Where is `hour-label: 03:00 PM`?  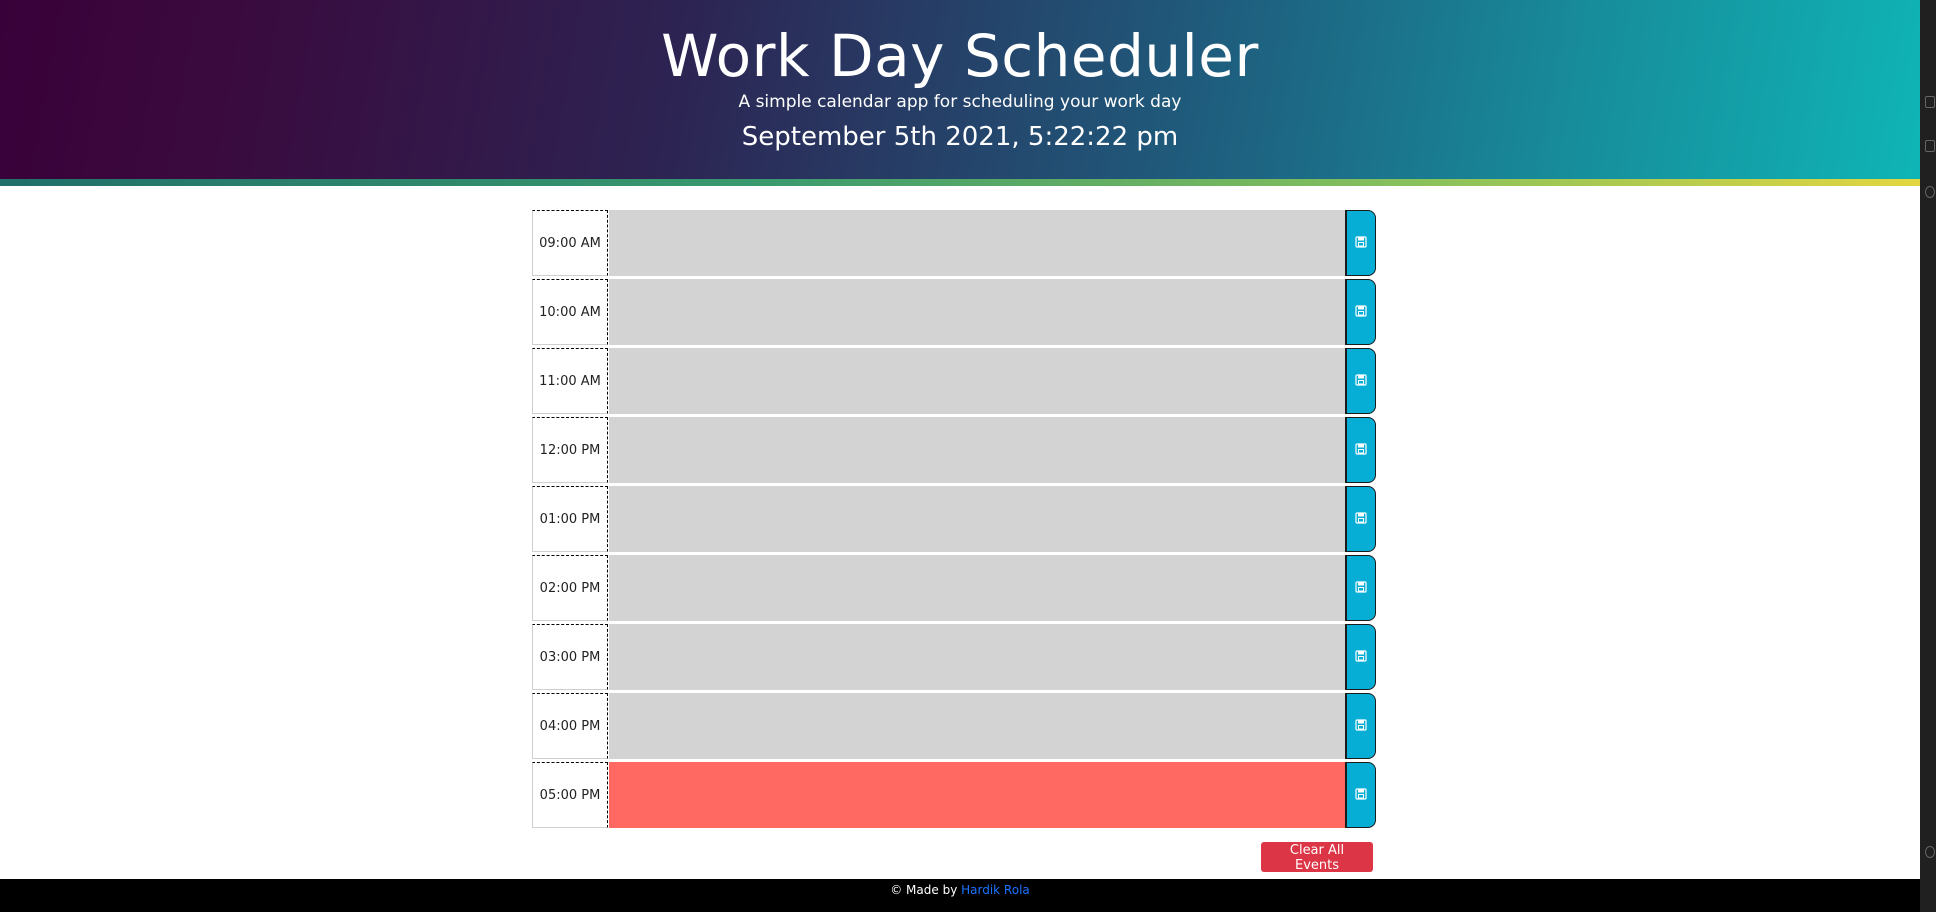 hour-label: 03:00 PM is located at coordinates (570, 657).